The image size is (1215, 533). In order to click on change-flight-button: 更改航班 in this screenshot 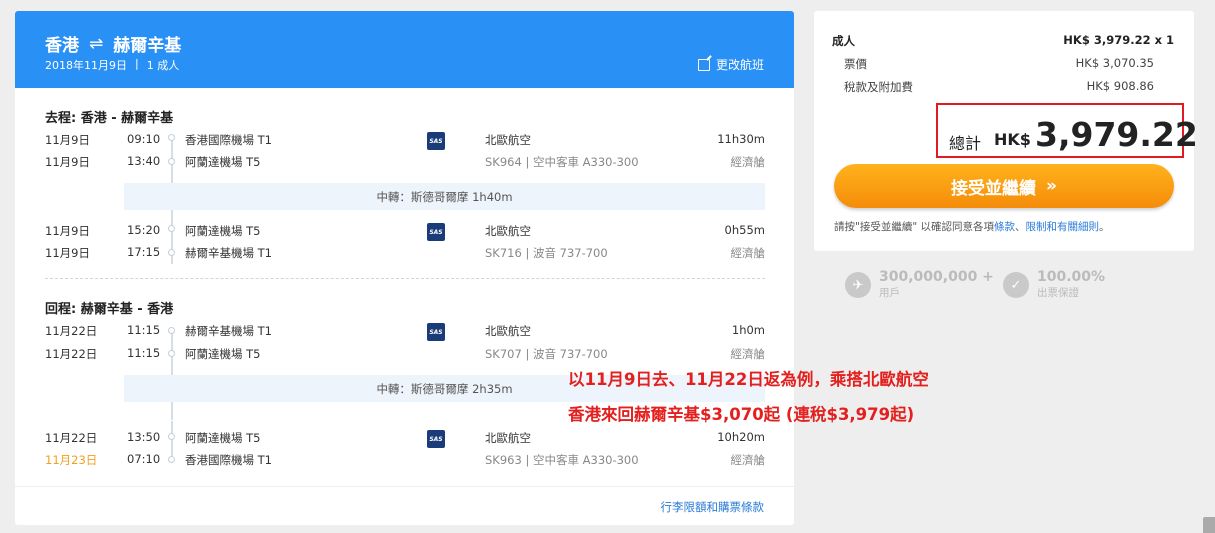, I will do `click(730, 64)`.